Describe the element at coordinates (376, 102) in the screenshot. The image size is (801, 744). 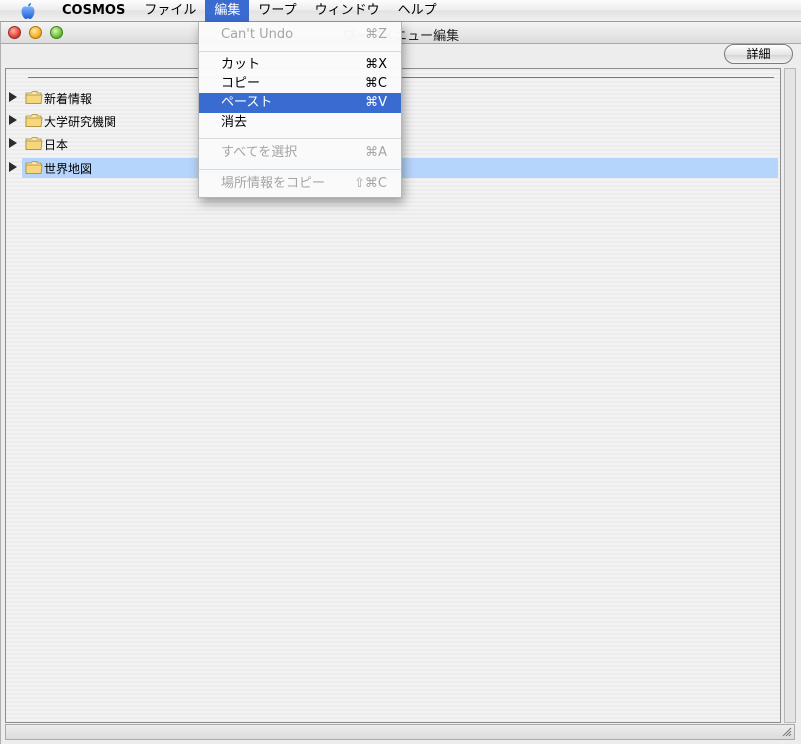
I see `menu-item-shortcut: ⌘V` at that location.